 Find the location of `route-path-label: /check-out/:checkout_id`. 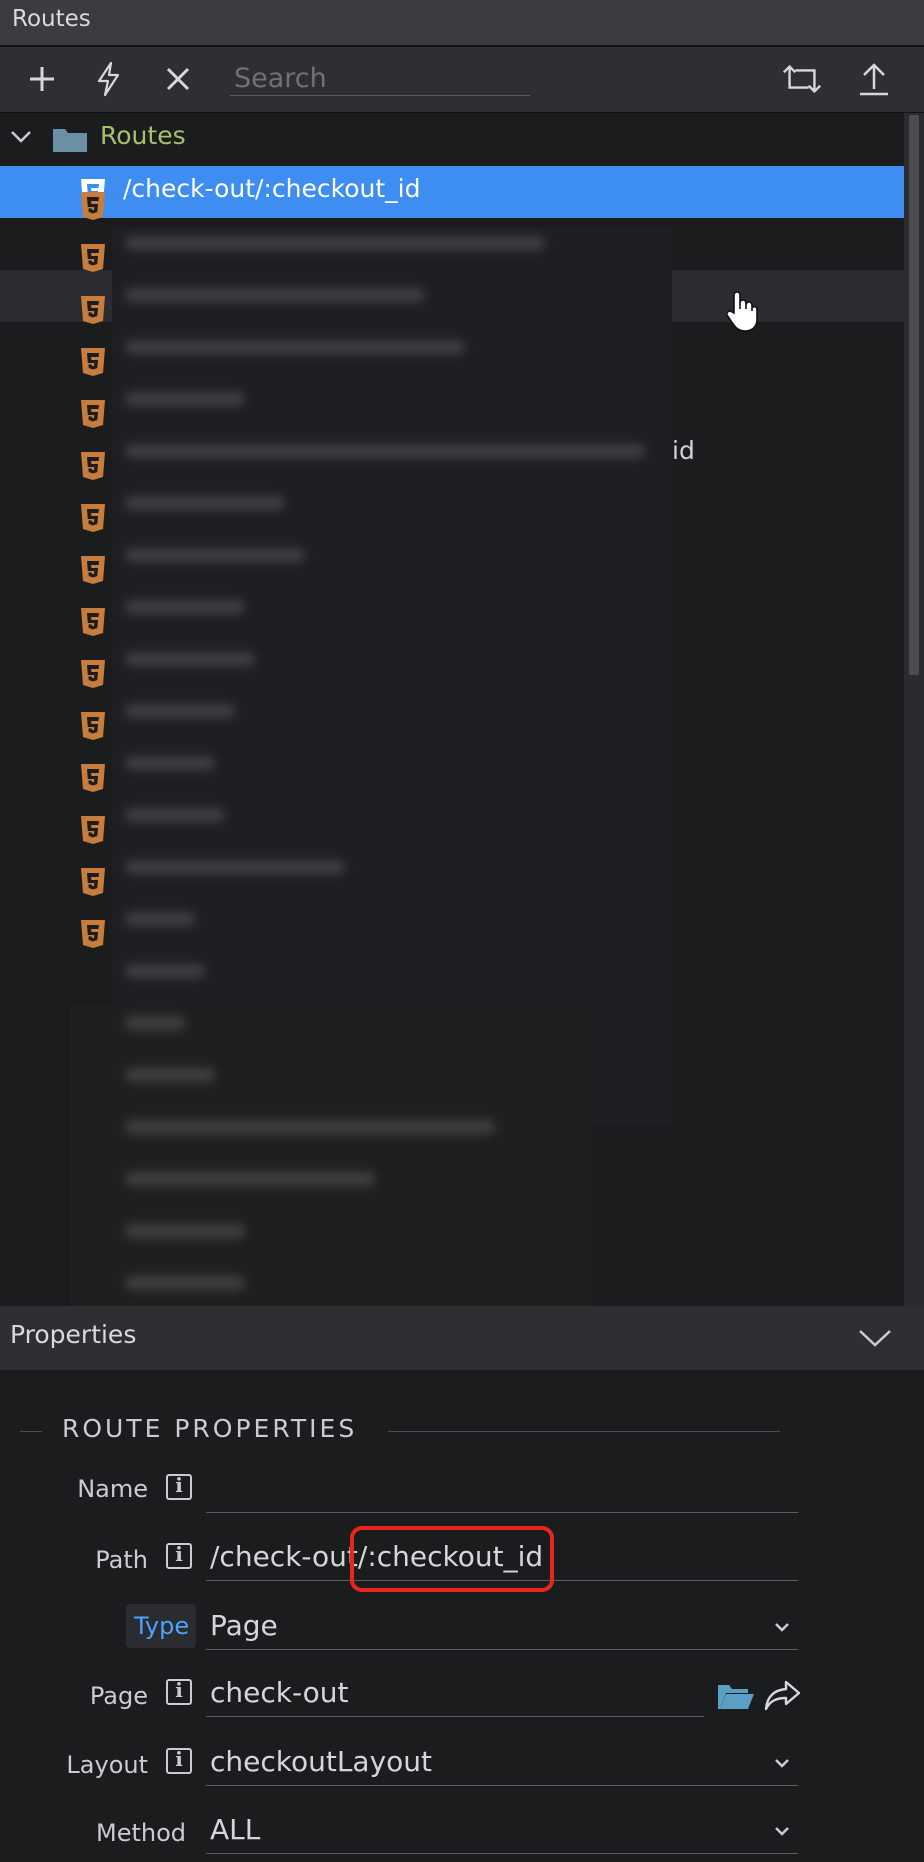

route-path-label: /check-out/:checkout_id is located at coordinates (272, 188).